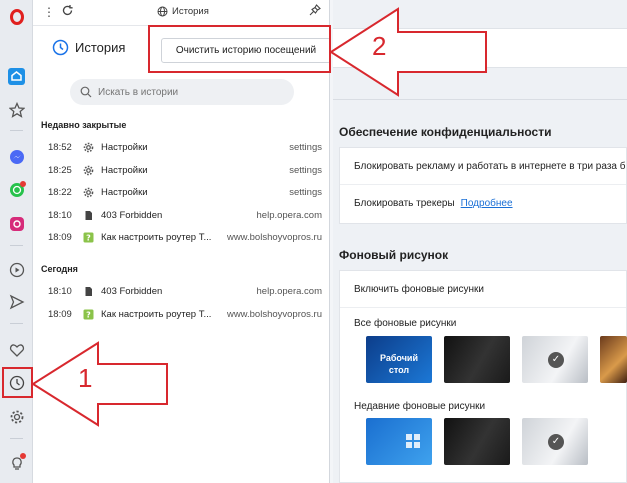 This screenshot has width=627, height=483. I want to click on recent-thumb-windows, so click(399, 441).